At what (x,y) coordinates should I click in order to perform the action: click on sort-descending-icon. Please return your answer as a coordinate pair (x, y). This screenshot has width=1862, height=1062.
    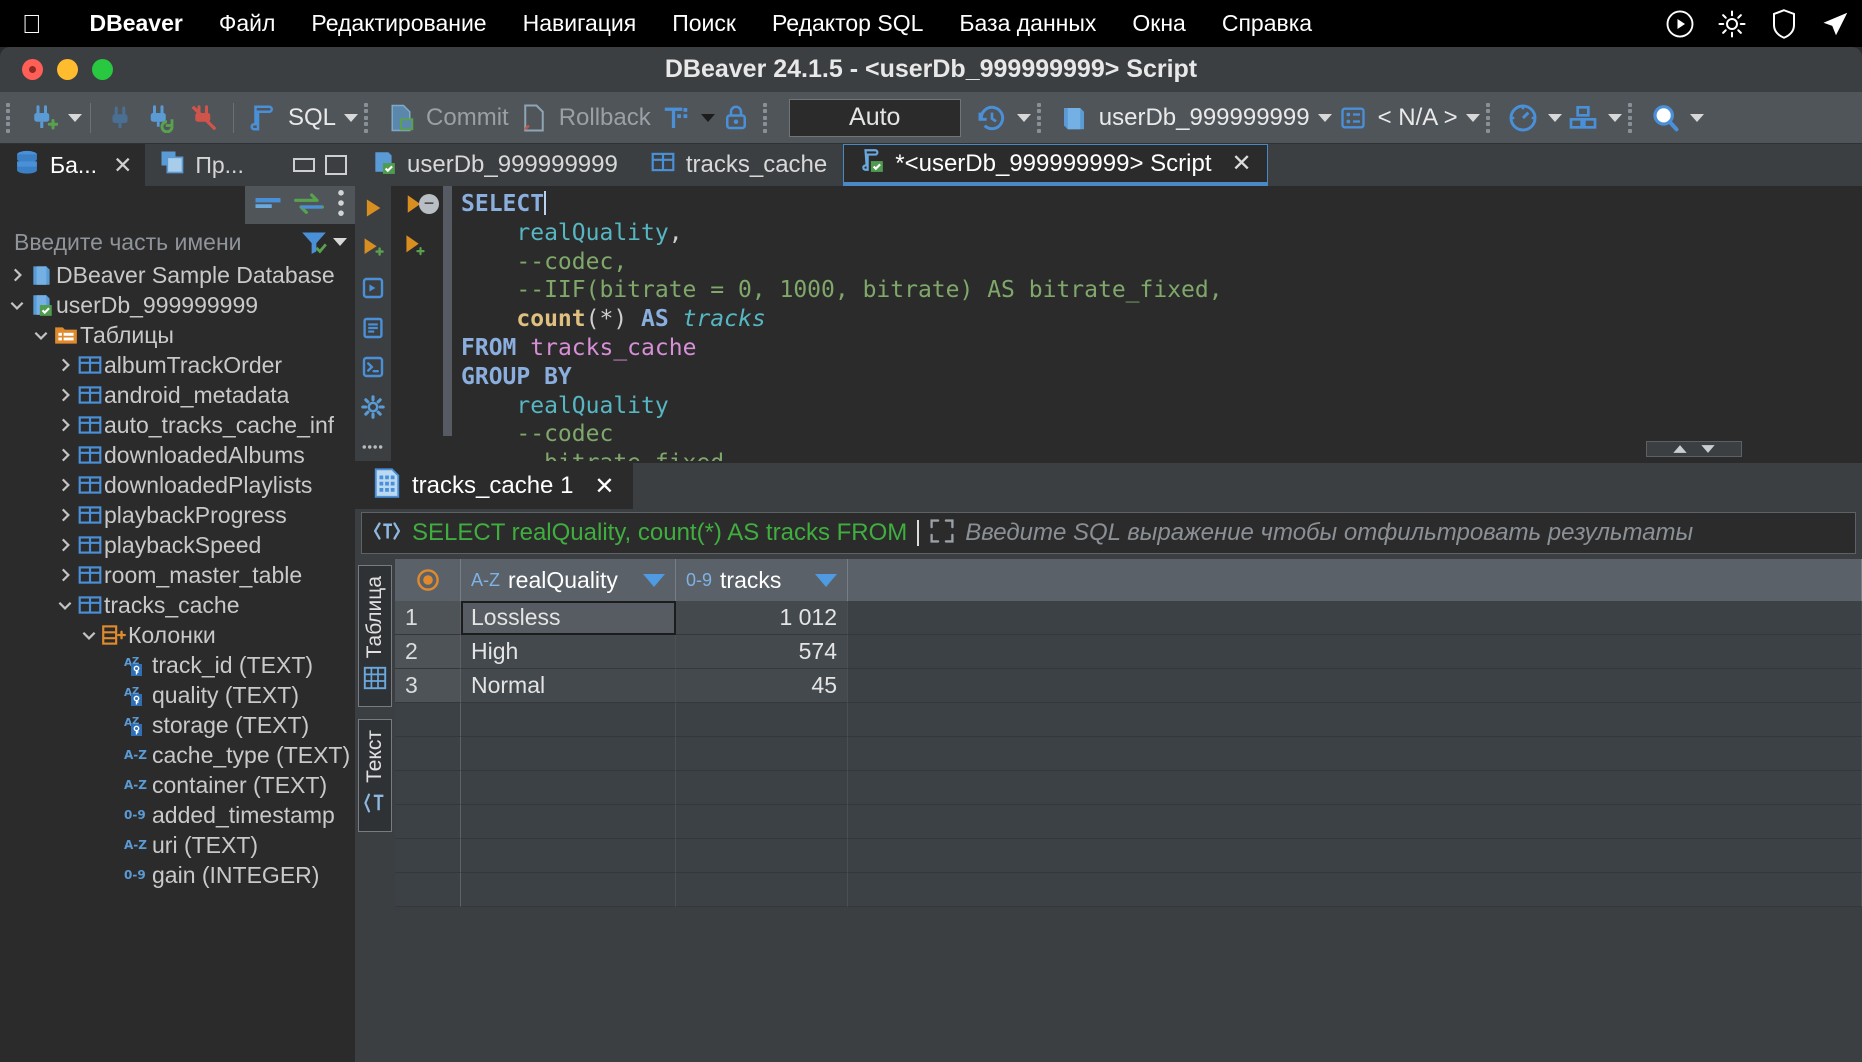
    Looking at the image, I should click on (826, 580).